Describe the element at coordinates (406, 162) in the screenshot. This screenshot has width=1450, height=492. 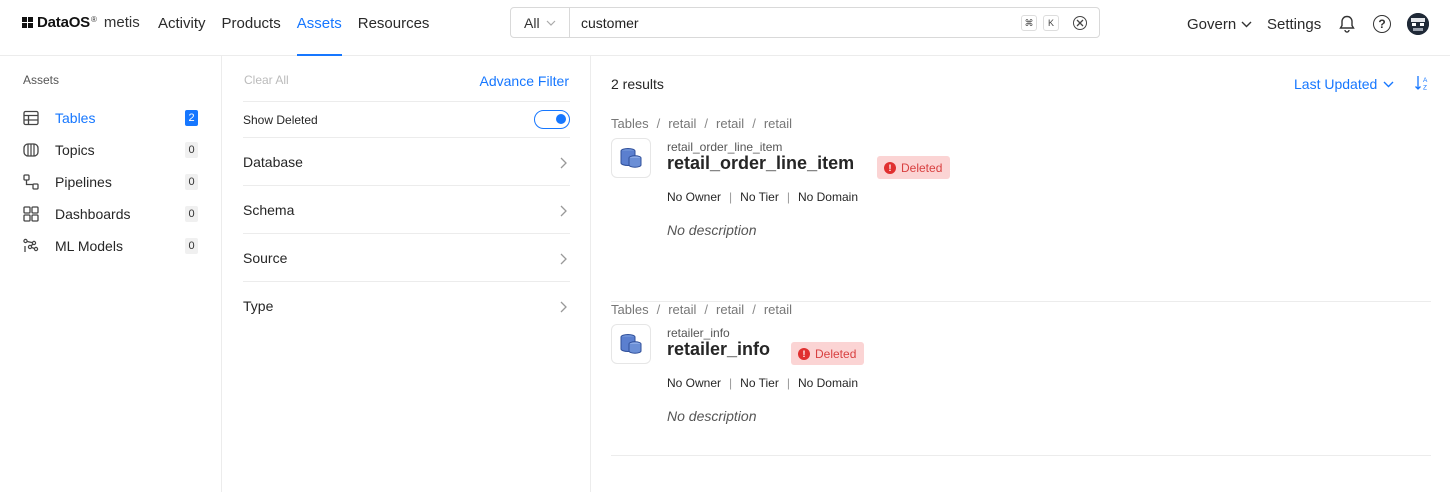
I see `facet-database: Database` at that location.